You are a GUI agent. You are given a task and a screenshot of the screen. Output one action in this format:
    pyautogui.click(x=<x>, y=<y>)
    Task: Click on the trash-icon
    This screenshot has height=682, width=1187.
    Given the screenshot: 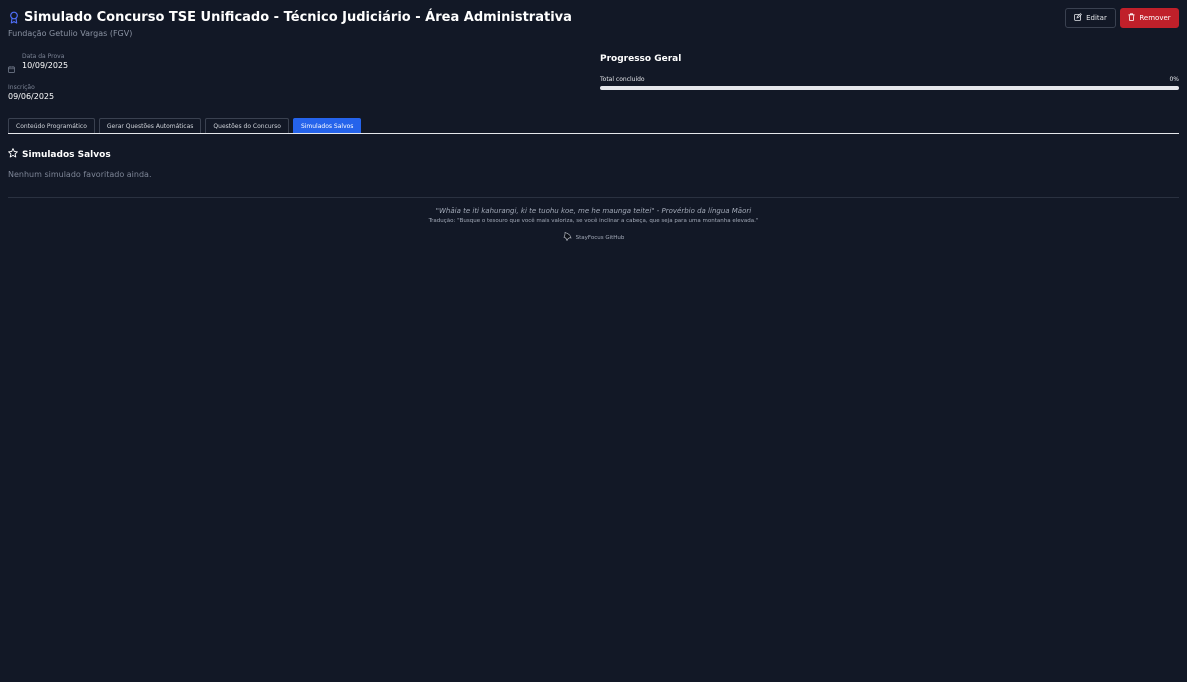 What is the action you would take?
    pyautogui.click(x=1131, y=18)
    